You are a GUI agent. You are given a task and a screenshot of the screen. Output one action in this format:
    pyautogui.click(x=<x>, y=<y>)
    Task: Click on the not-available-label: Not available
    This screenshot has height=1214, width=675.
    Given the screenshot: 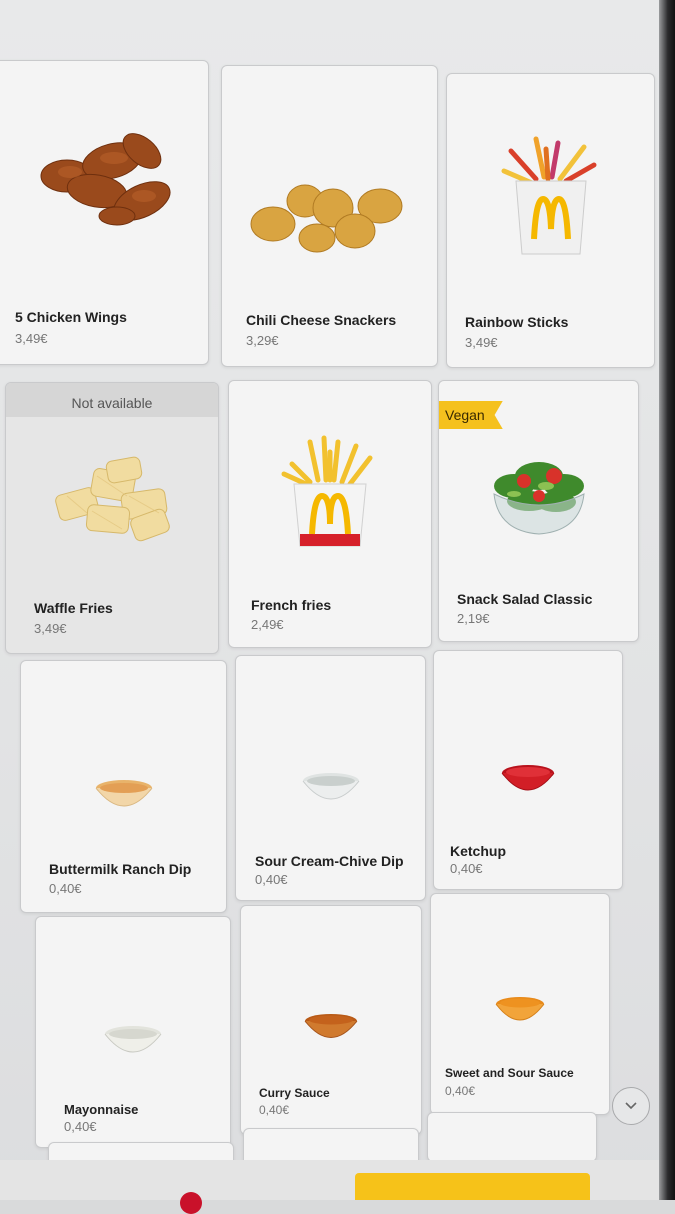 What is the action you would take?
    pyautogui.click(x=112, y=400)
    